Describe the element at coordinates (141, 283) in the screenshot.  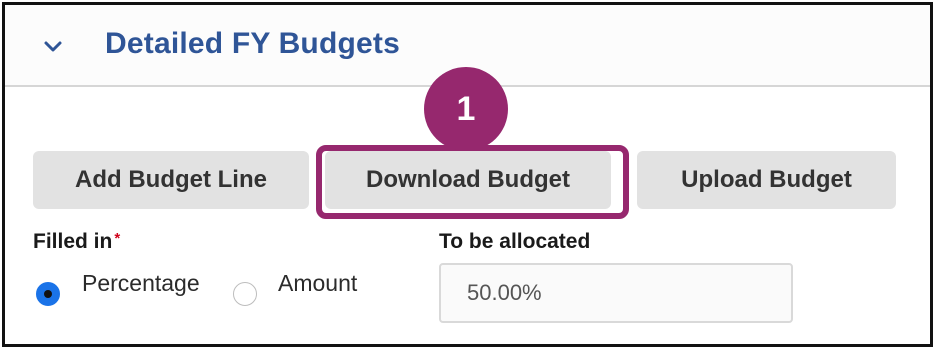
I see `percentage-radio-label: Percentage` at that location.